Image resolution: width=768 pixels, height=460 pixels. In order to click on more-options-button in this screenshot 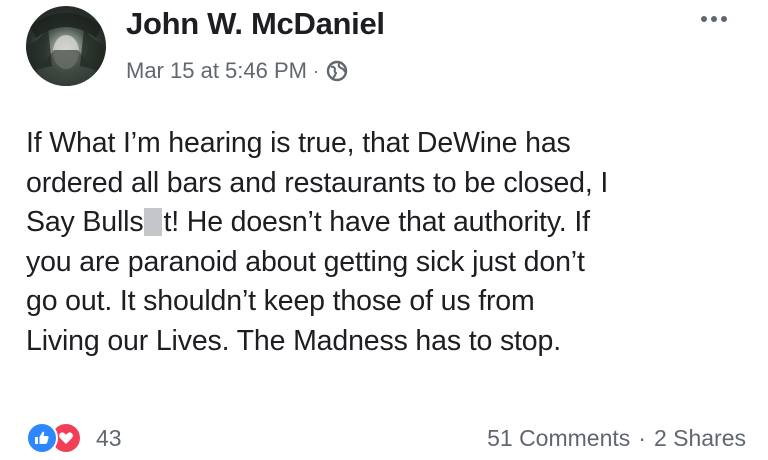, I will do `click(714, 19)`.